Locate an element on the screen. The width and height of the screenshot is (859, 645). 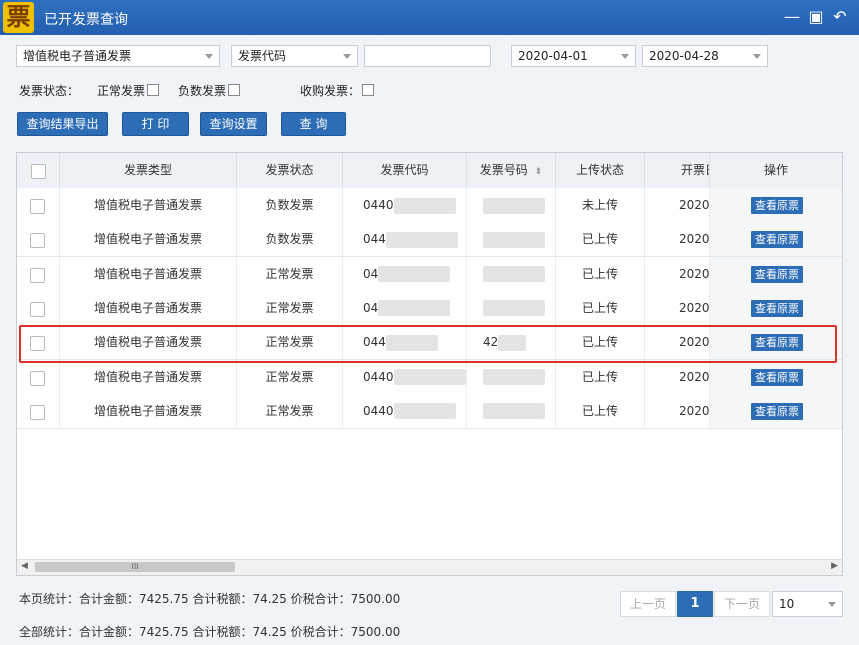
col-invoice-status: 发票状态 is located at coordinates (290, 170).